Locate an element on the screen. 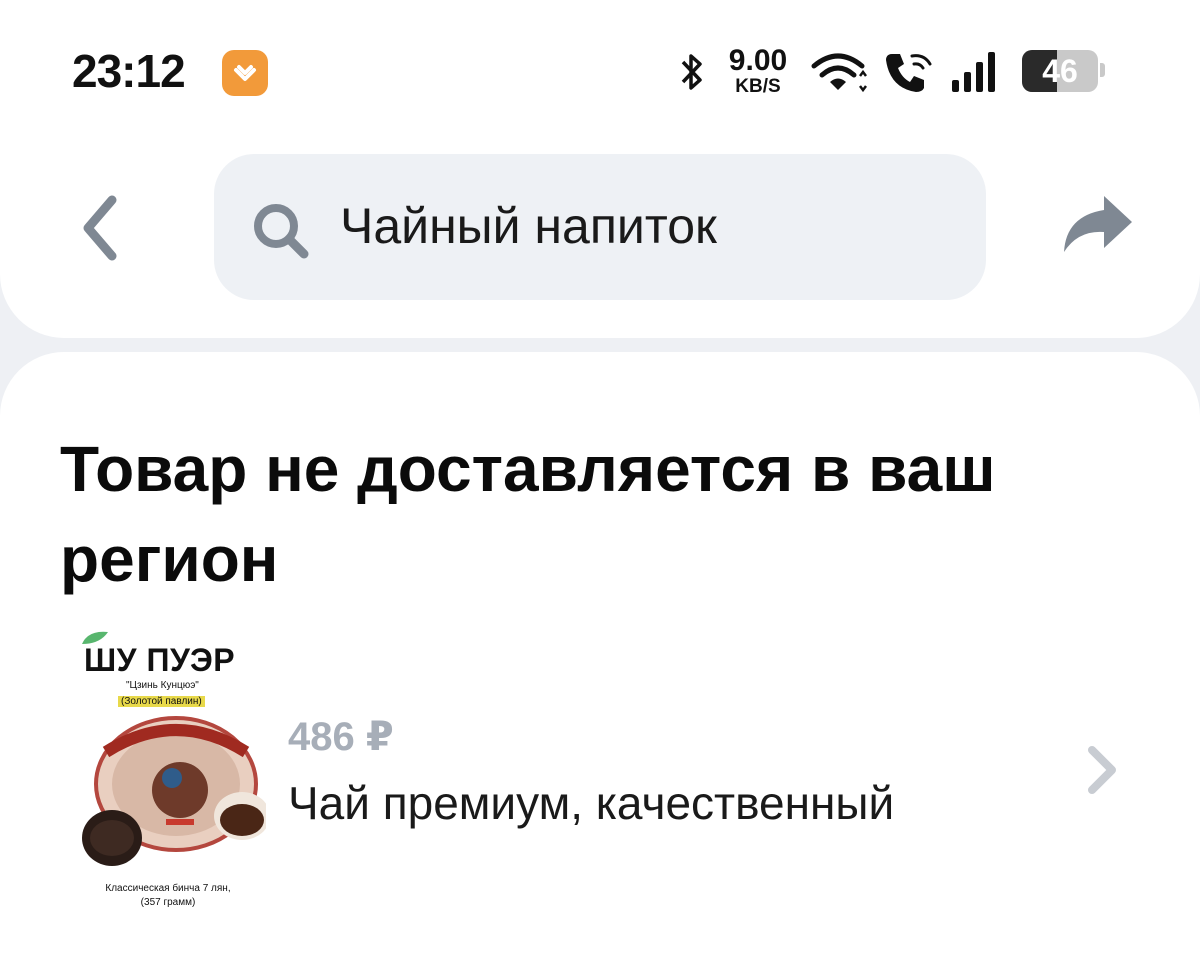 The image size is (1200, 972). battery-tip is located at coordinates (1102, 70).